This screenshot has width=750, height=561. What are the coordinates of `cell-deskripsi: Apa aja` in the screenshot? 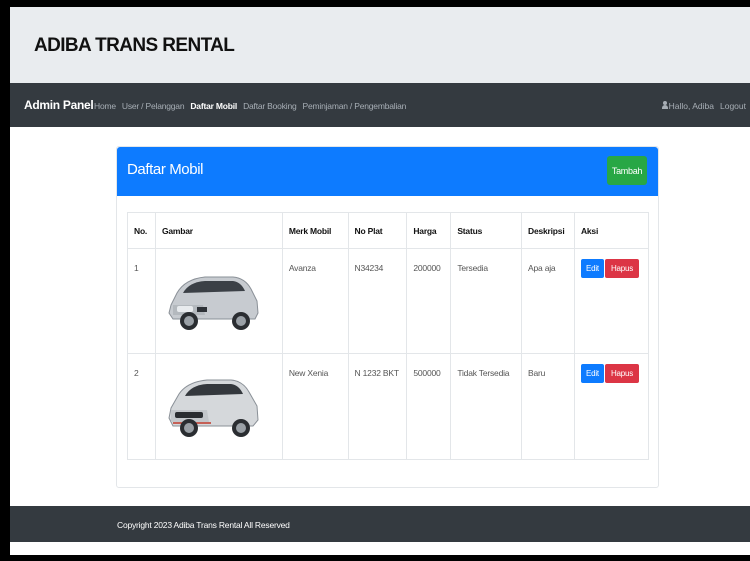 It's located at (548, 301).